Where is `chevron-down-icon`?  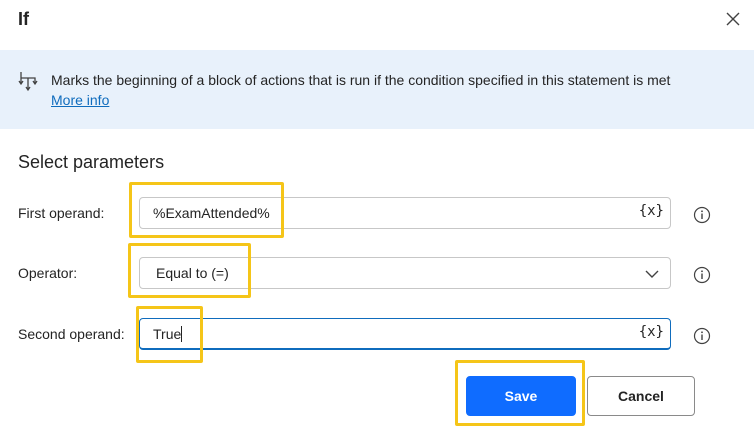
chevron-down-icon is located at coordinates (652, 274).